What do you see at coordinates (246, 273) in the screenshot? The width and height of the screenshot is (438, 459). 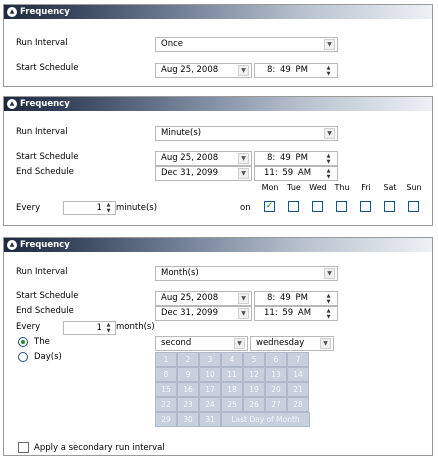 I see `run-interval-select: Month(s) ▼` at bounding box center [246, 273].